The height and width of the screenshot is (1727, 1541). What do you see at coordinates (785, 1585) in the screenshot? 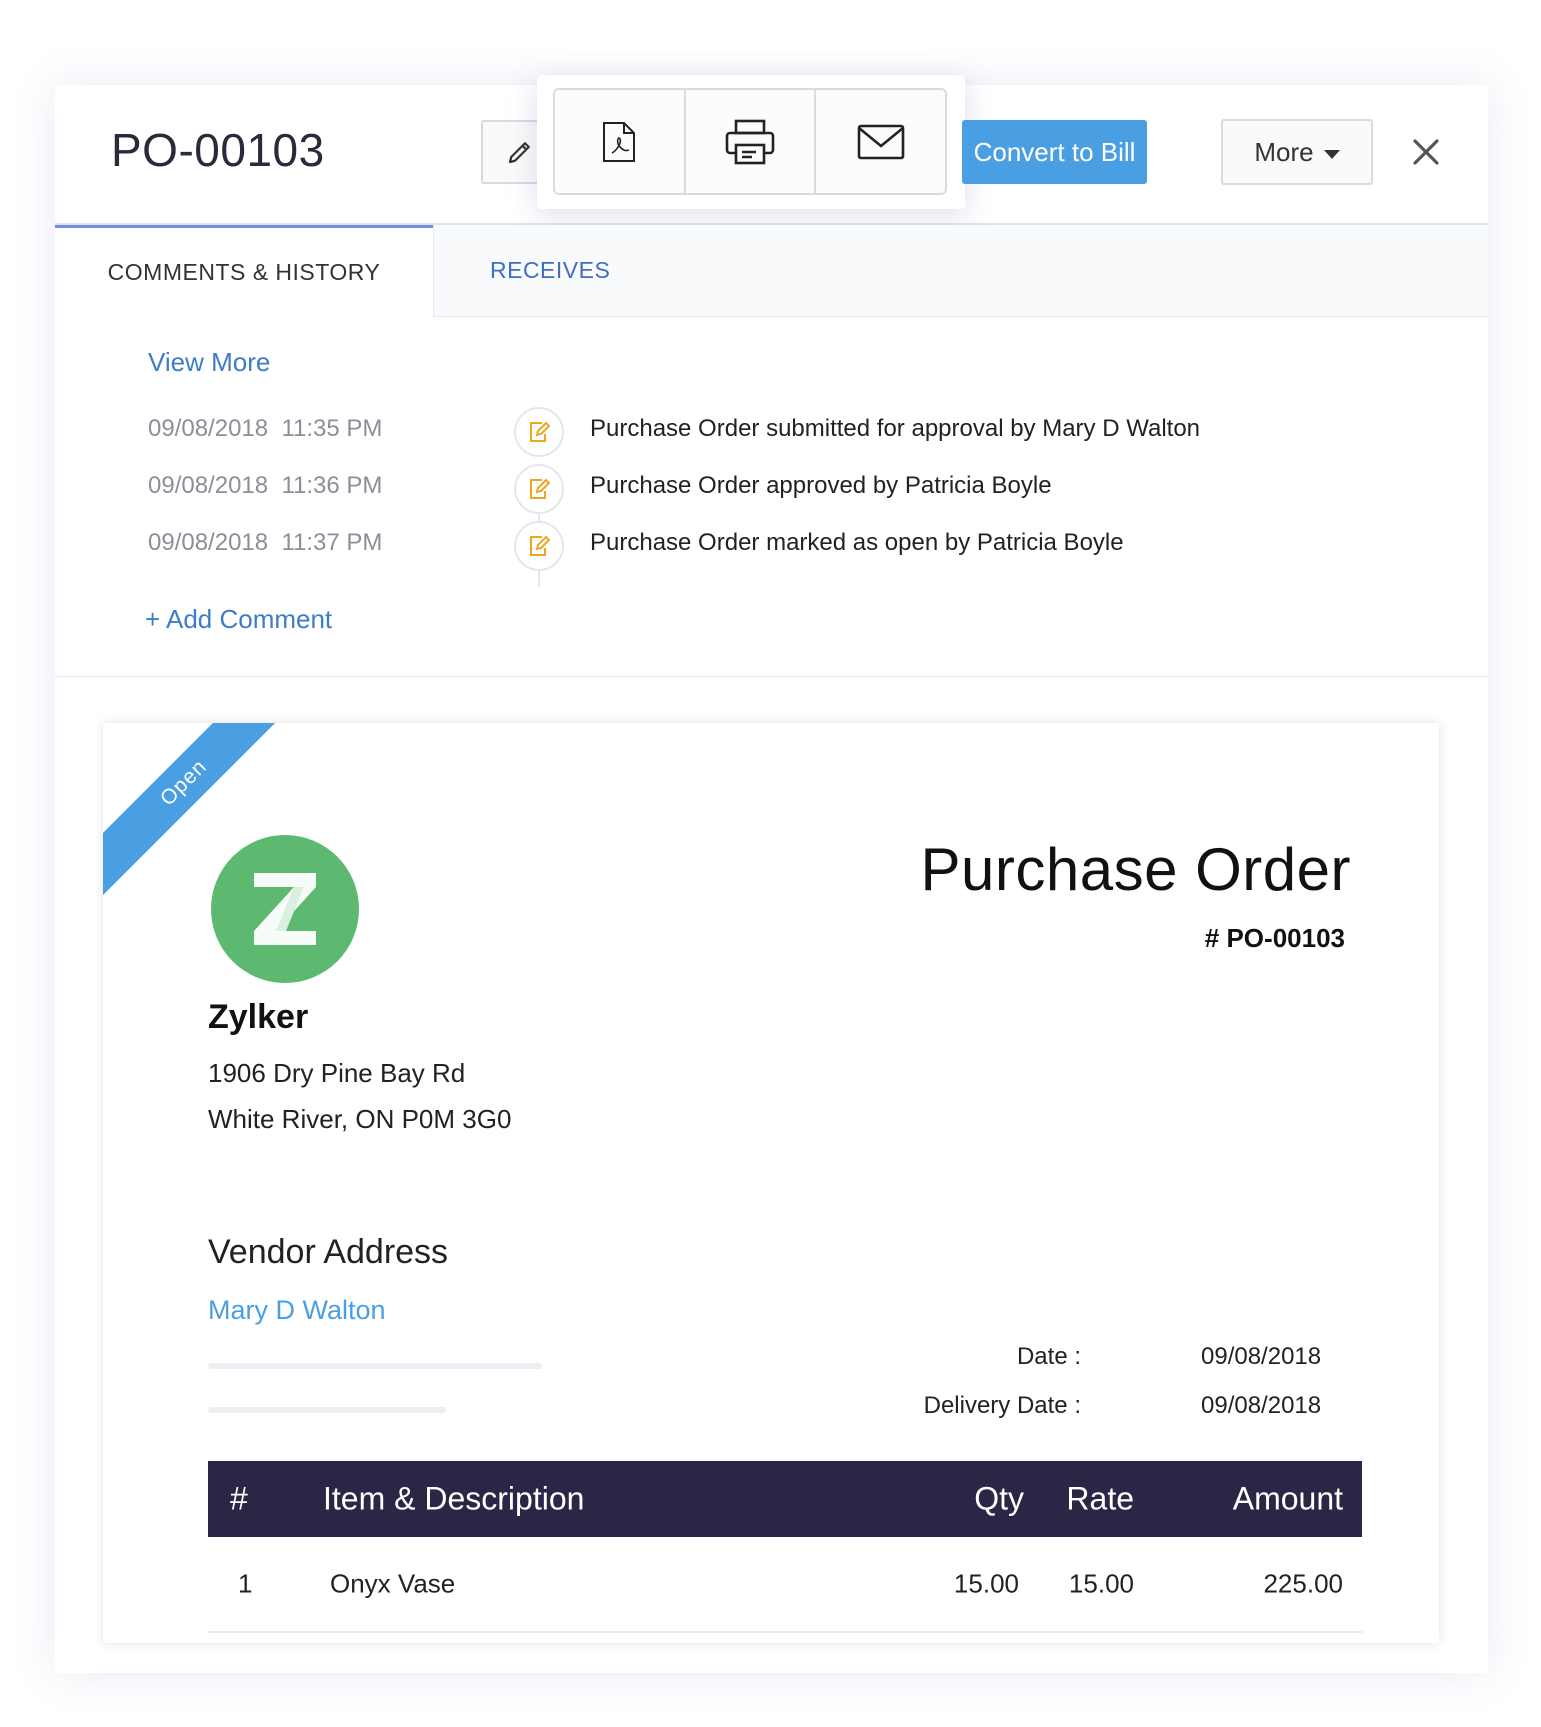
I see `table-row: 1 Onyx Vase 15.00 15.00 225.00` at bounding box center [785, 1585].